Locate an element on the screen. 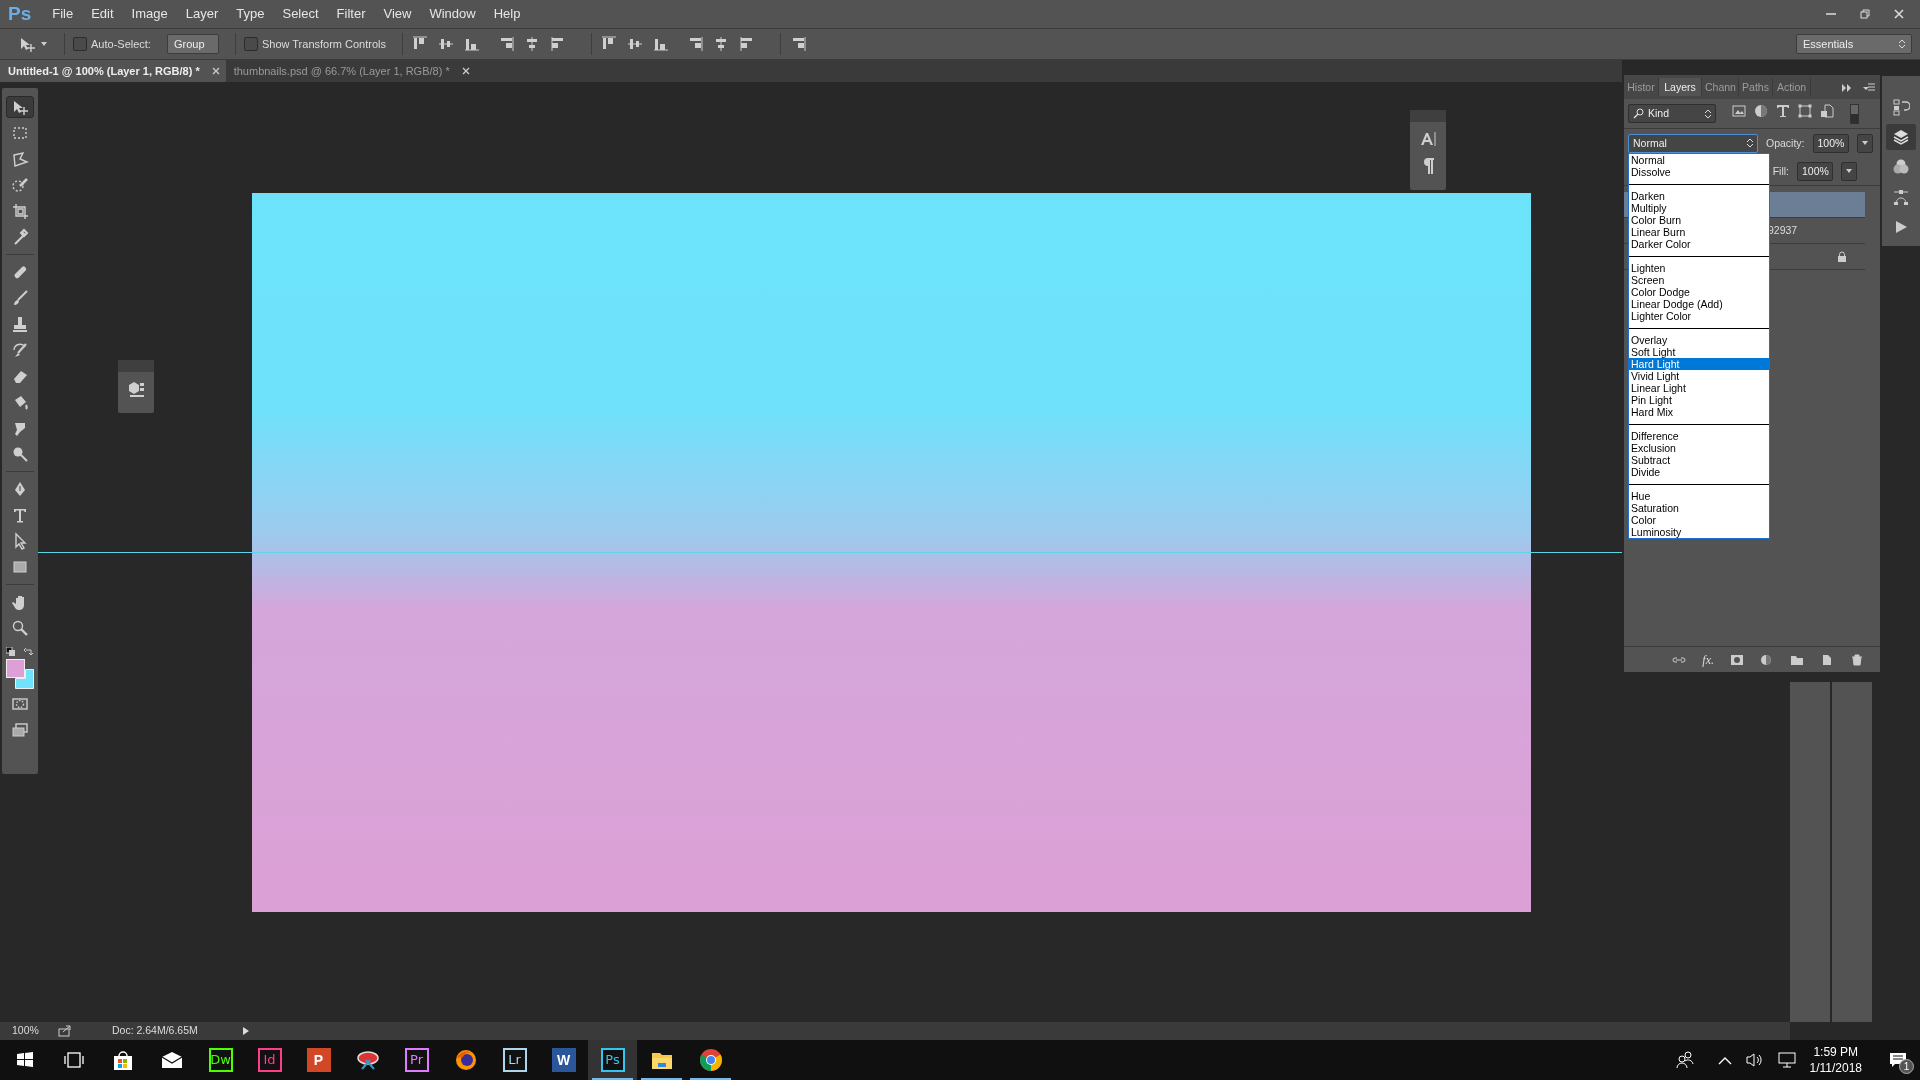  app-tile: Id is located at coordinates (269, 1060).